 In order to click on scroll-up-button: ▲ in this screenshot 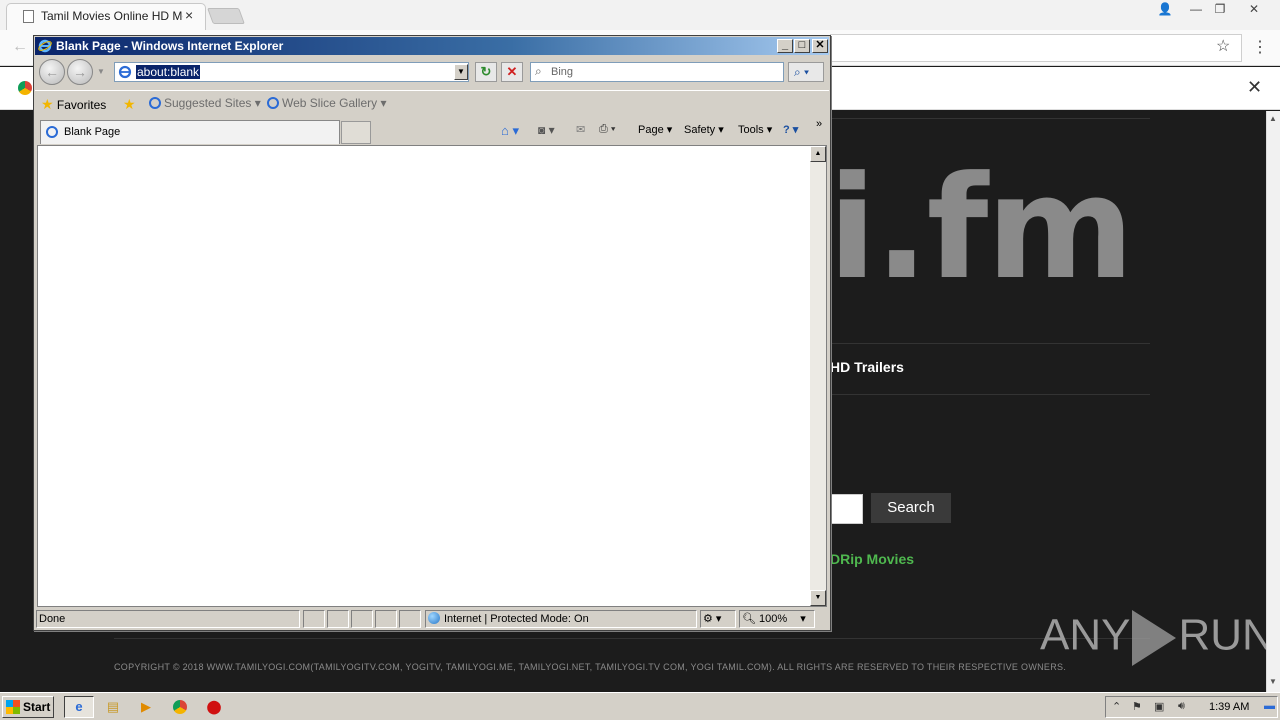, I will do `click(818, 154)`.